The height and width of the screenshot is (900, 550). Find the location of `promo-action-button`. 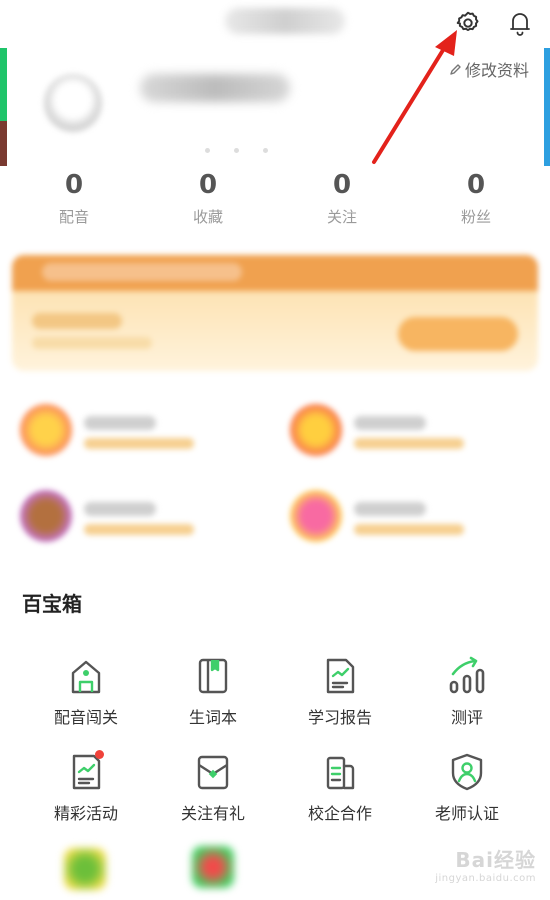

promo-action-button is located at coordinates (458, 334).